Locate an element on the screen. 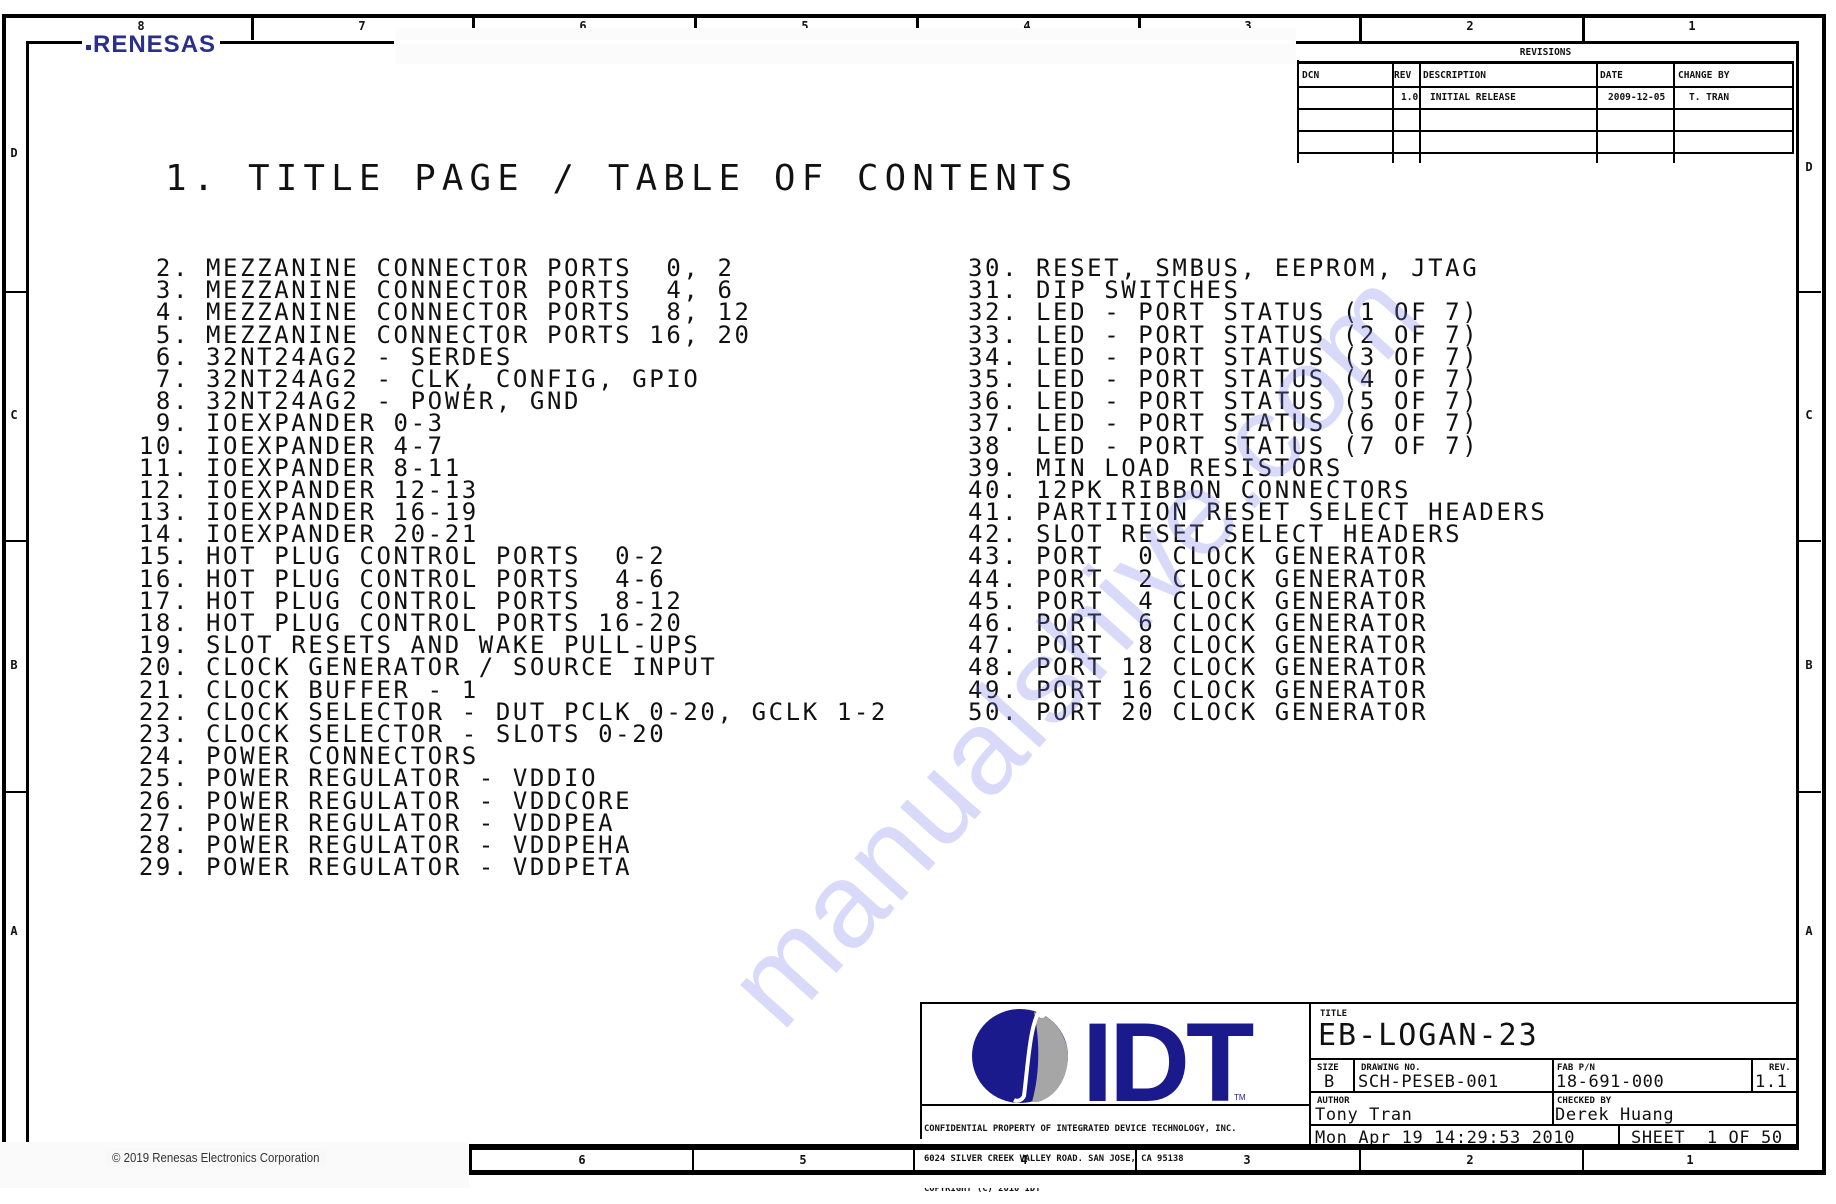 This screenshot has height=1204, width=1836. copyright-notice: © 2019 Renesas Electronics Corporation is located at coordinates (216, 1157).